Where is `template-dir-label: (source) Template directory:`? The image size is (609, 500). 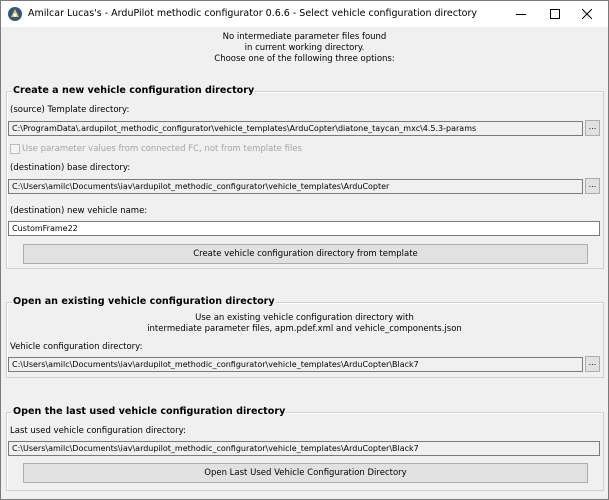 template-dir-label: (source) Template directory: is located at coordinates (70, 110).